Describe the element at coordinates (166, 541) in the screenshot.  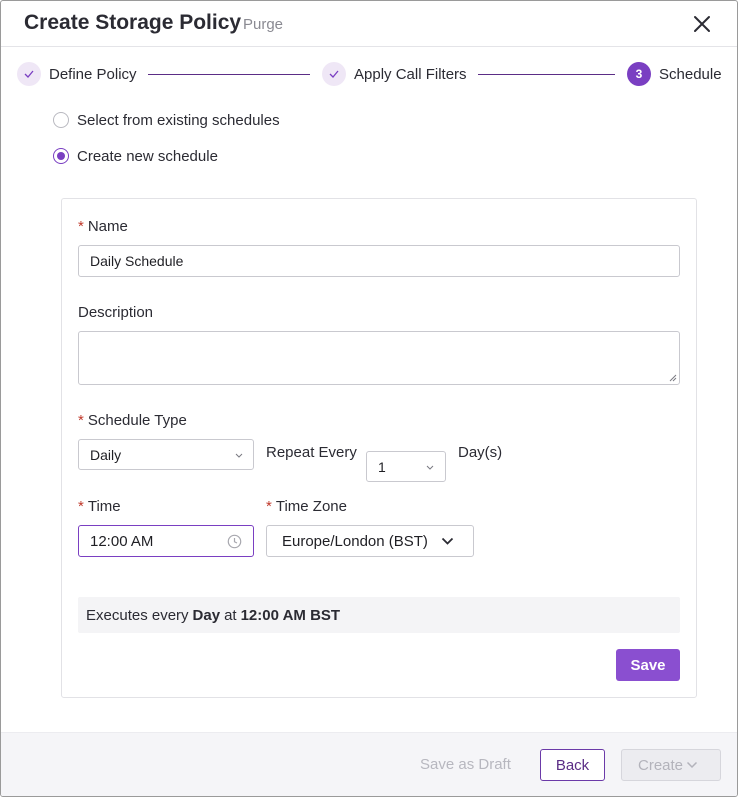
I see `time-picker-input: 12:00 AM` at that location.